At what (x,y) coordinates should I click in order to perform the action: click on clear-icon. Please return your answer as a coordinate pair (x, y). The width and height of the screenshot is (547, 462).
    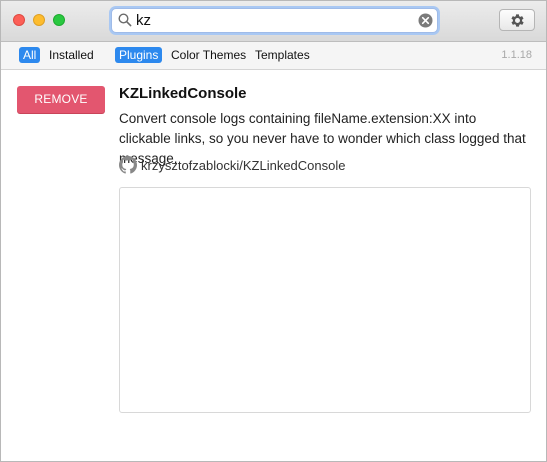
    Looking at the image, I should click on (425, 23).